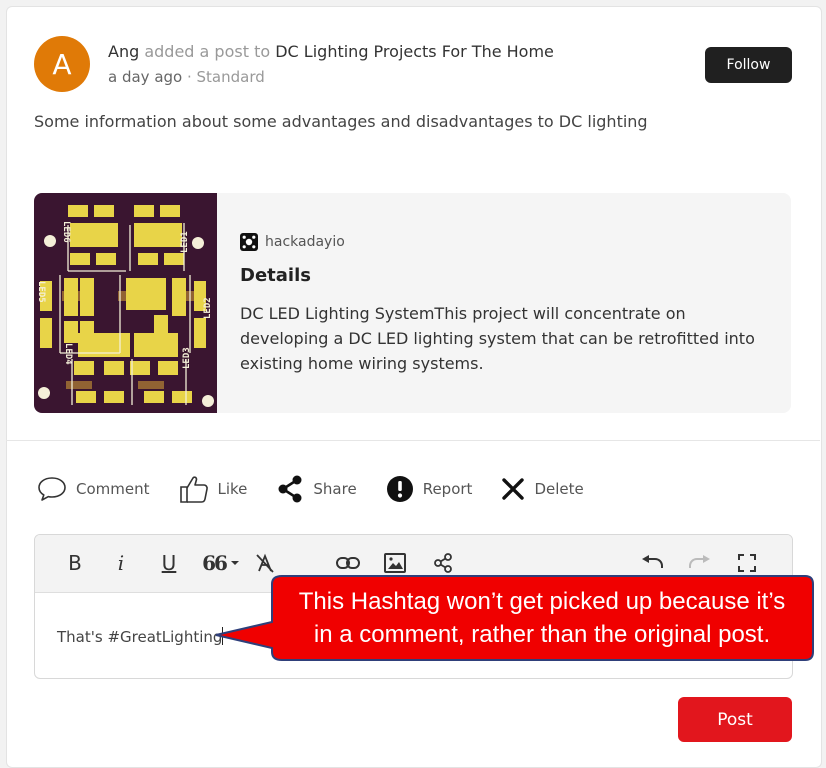 The height and width of the screenshot is (768, 826). I want to click on comment-label: Comment, so click(113, 489).